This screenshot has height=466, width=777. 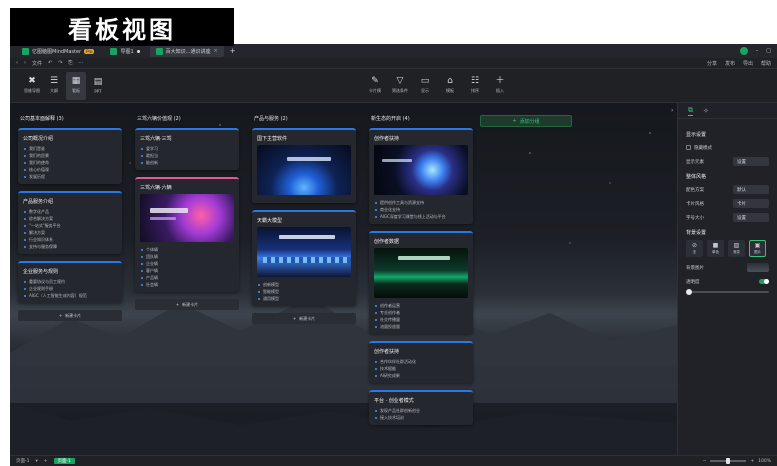 I want to click on back-icon: ‹, so click(x=17, y=63).